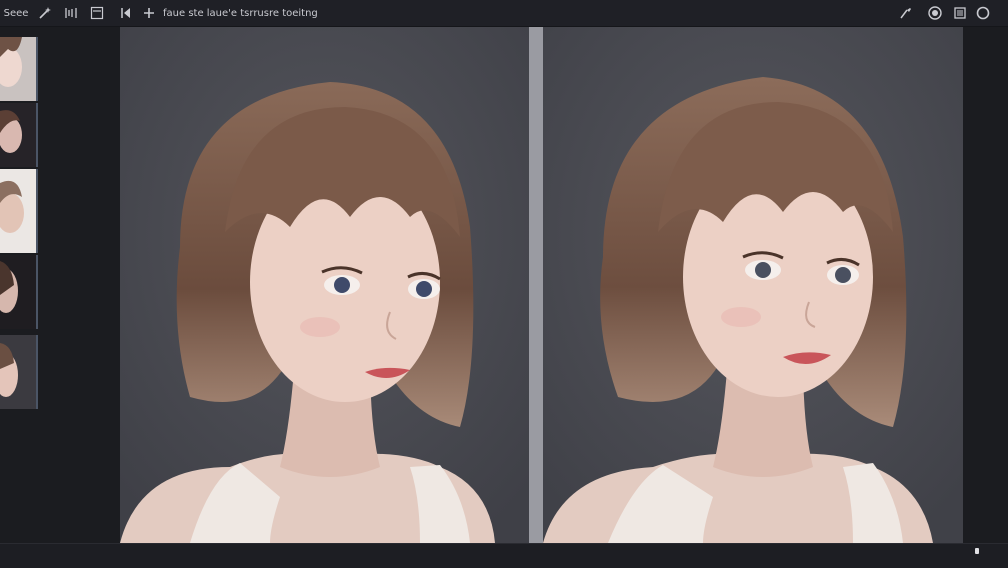 This screenshot has width=1008, height=568. I want to click on thumbnail-rail, so click(60, 285).